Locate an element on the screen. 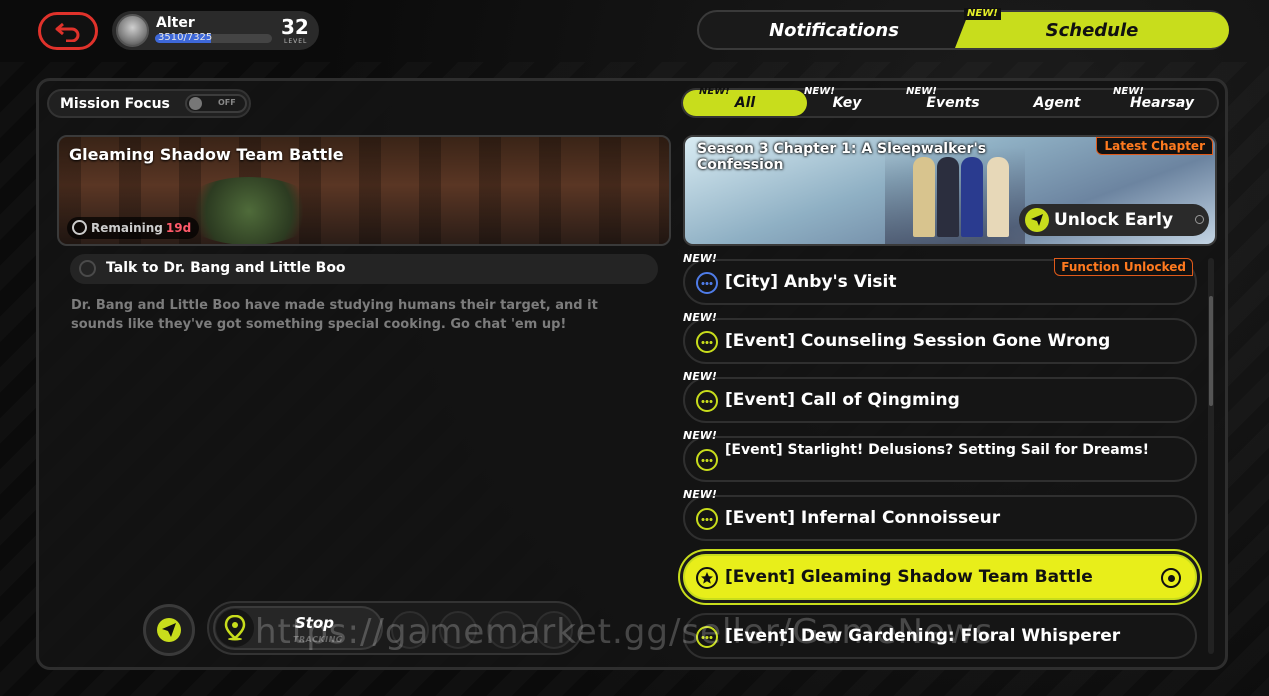 Image resolution: width=1269 pixels, height=696 pixels. scrollbar-thumb is located at coordinates (1211, 351).